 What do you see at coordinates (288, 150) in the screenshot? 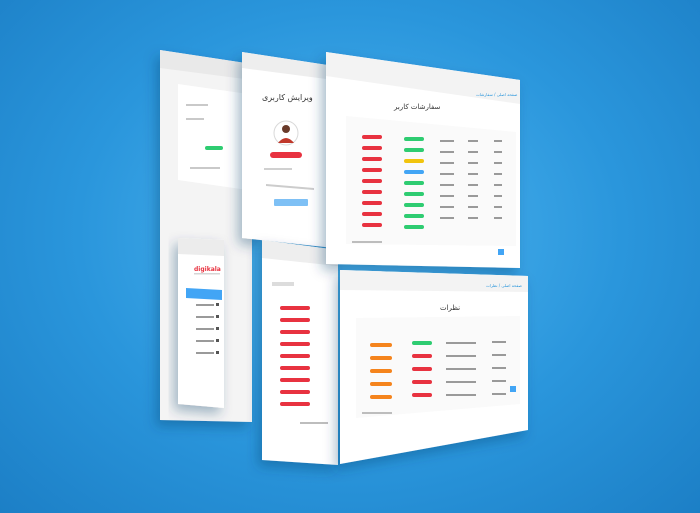
I see `profile-panel: ویرایش کاربری` at bounding box center [288, 150].